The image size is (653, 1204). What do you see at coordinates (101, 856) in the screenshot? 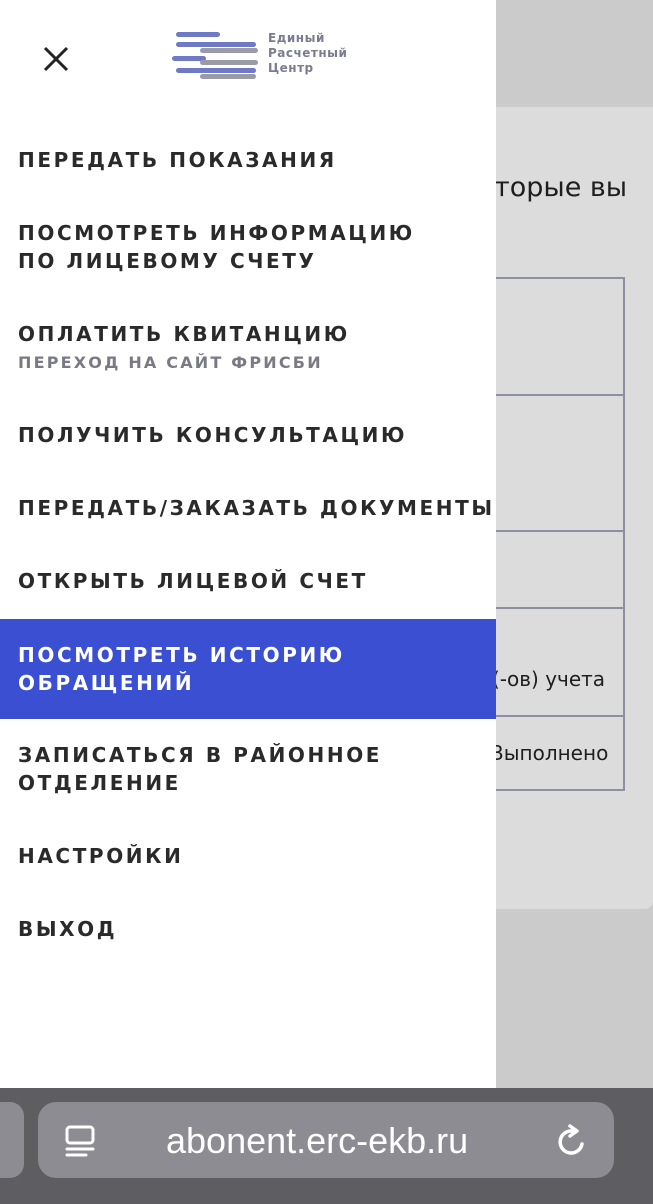
I see `menu-item-label: НАСТРОЙКИ` at bounding box center [101, 856].